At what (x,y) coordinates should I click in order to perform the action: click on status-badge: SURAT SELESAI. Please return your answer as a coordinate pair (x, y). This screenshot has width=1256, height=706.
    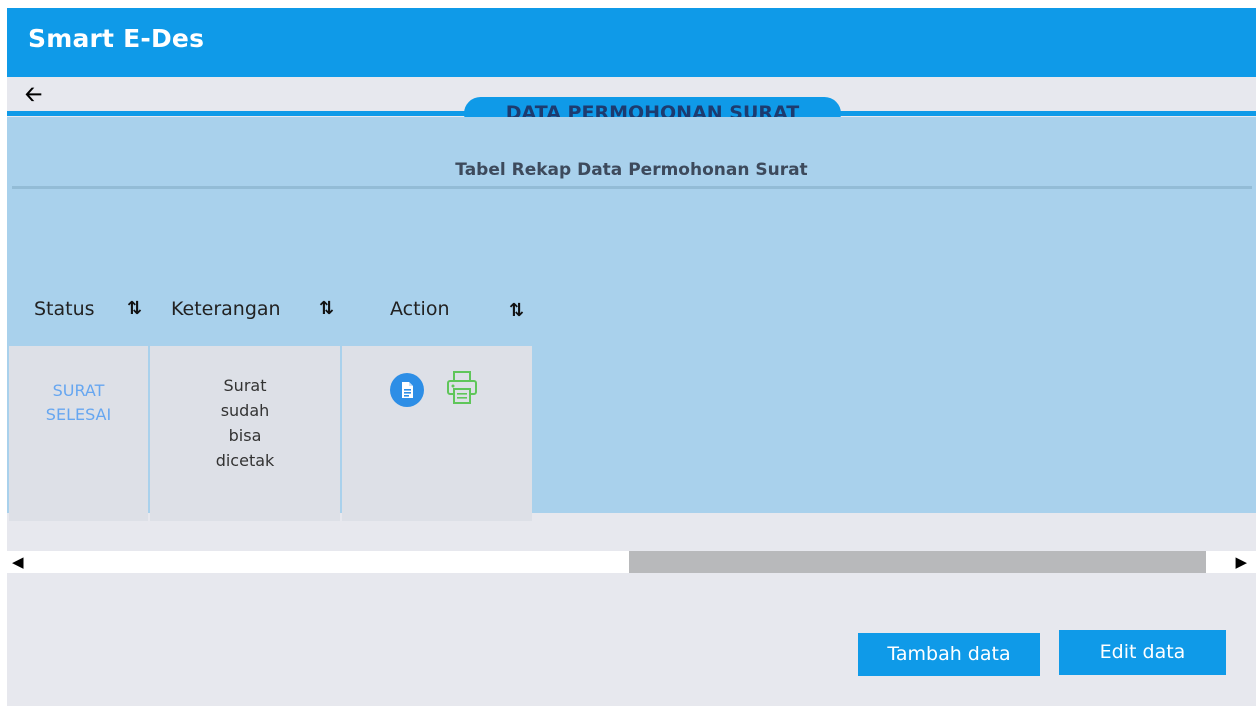
    Looking at the image, I should click on (78, 402).